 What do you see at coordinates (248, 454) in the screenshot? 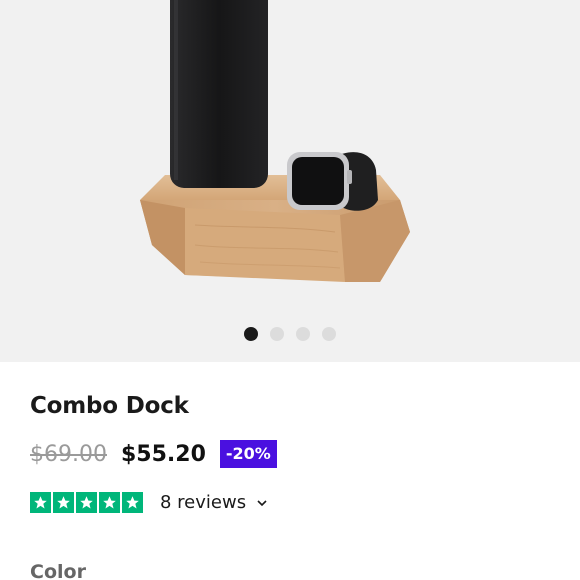
I see `discount-badge: -20%` at bounding box center [248, 454].